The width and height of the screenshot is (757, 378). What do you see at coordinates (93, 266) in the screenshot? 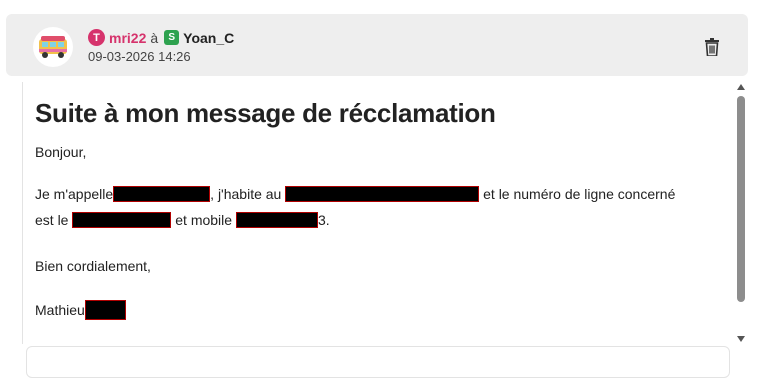
I see `closing: Bien cordialement,` at bounding box center [93, 266].